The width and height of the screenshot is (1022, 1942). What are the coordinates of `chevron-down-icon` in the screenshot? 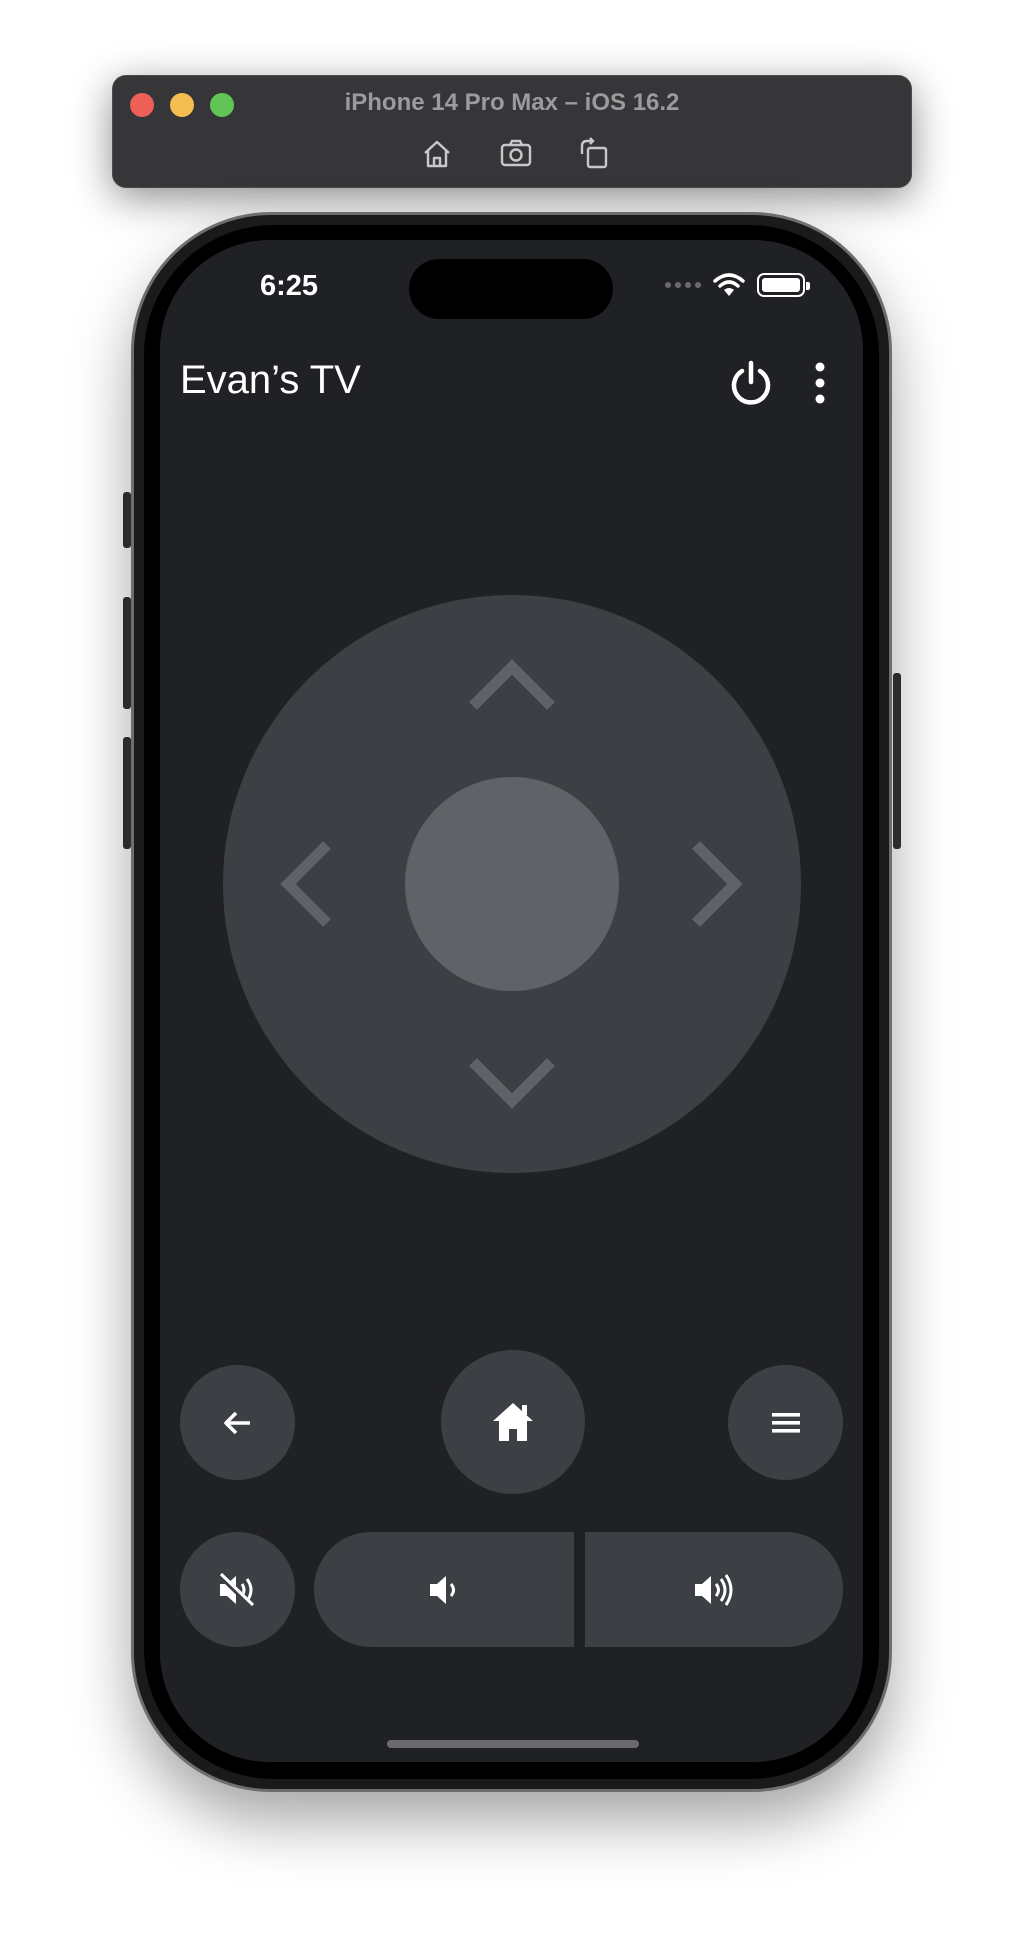 It's located at (512, 1083).